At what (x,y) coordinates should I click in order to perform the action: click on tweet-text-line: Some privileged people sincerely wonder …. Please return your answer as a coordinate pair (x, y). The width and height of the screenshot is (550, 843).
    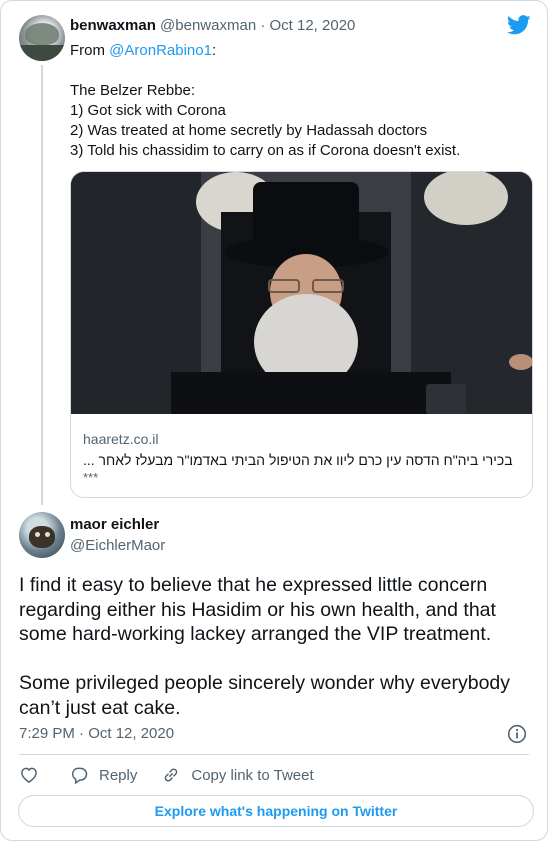
    Looking at the image, I should click on (265, 683).